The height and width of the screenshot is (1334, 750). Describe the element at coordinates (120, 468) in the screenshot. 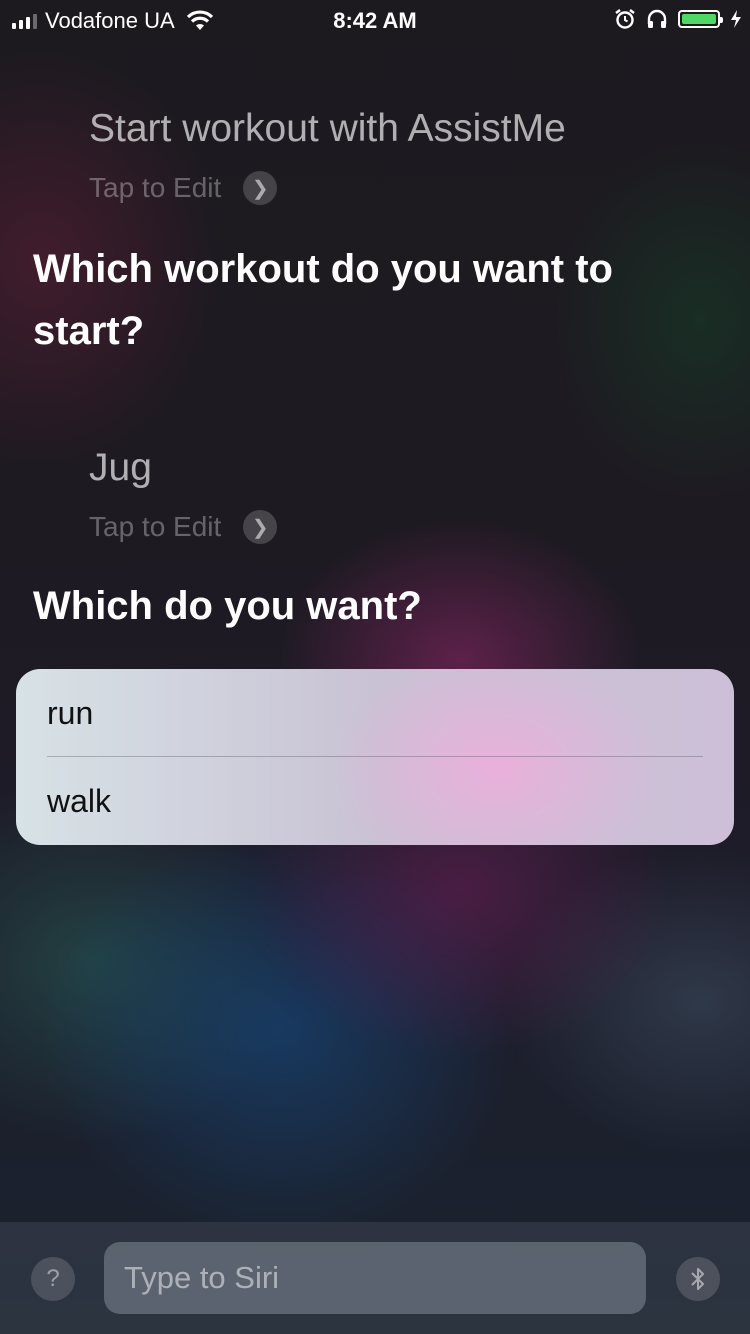

I see `user-utterance-2: Jug` at that location.